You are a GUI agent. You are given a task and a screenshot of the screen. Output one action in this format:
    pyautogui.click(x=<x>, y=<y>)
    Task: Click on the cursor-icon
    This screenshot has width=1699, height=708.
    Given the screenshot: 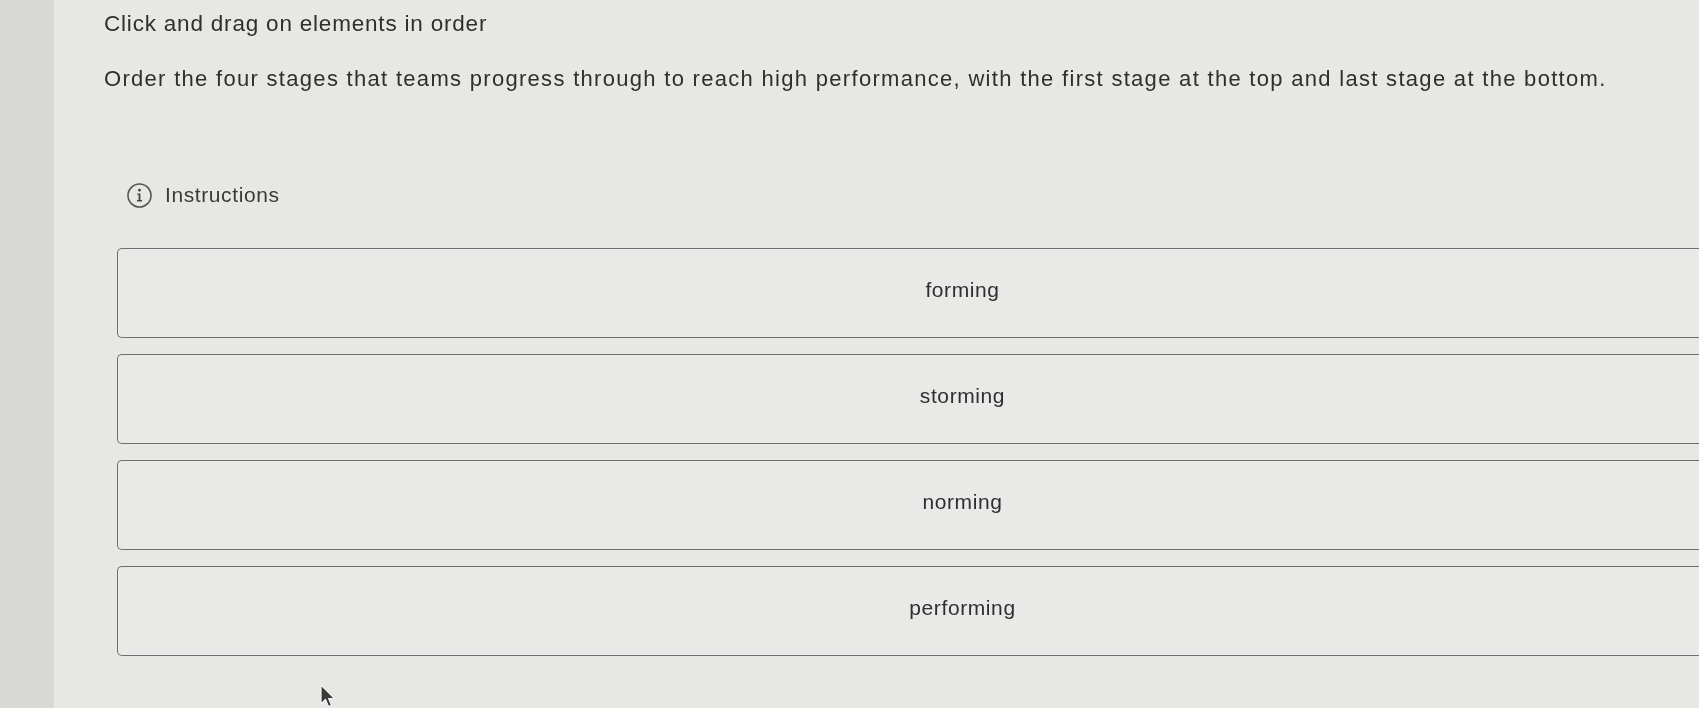 What is the action you would take?
    pyautogui.click(x=328, y=696)
    